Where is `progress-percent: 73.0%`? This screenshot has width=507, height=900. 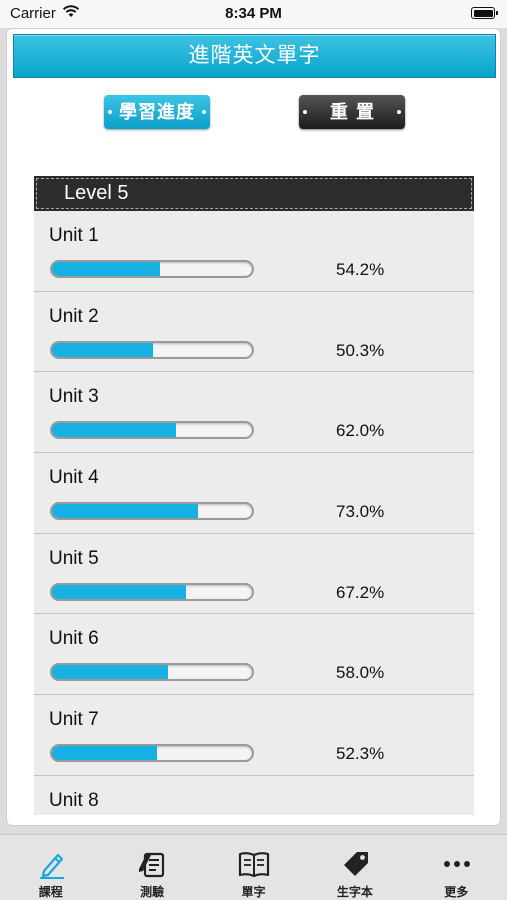
progress-percent: 73.0% is located at coordinates (360, 512).